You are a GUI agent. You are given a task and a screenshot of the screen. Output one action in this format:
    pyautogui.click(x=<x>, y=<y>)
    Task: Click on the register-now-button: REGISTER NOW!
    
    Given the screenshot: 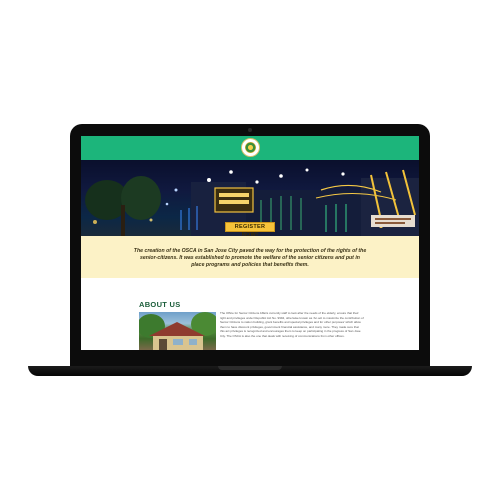 What is the action you would take?
    pyautogui.click(x=250, y=230)
    